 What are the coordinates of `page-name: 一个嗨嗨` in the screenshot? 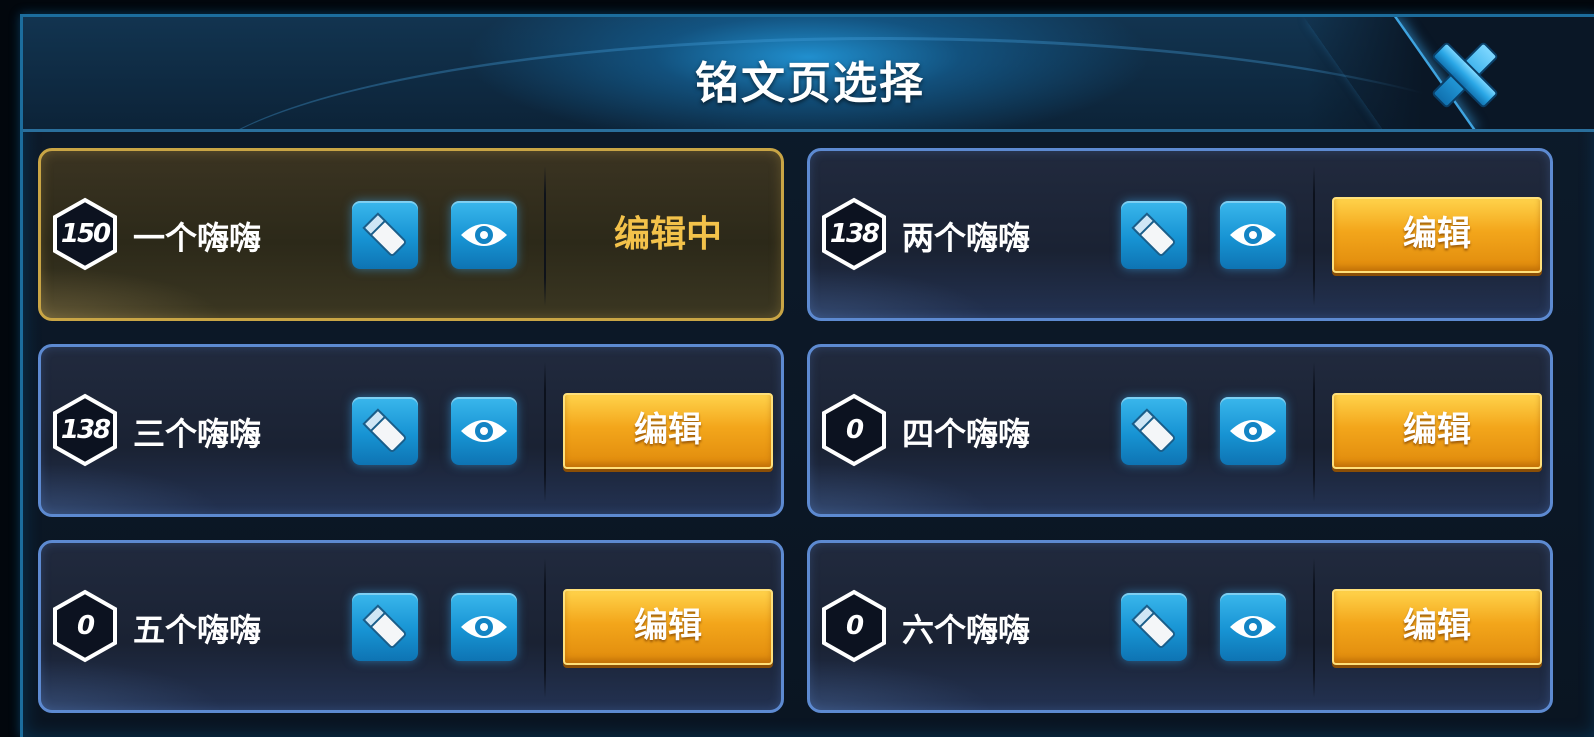 It's located at (197, 238).